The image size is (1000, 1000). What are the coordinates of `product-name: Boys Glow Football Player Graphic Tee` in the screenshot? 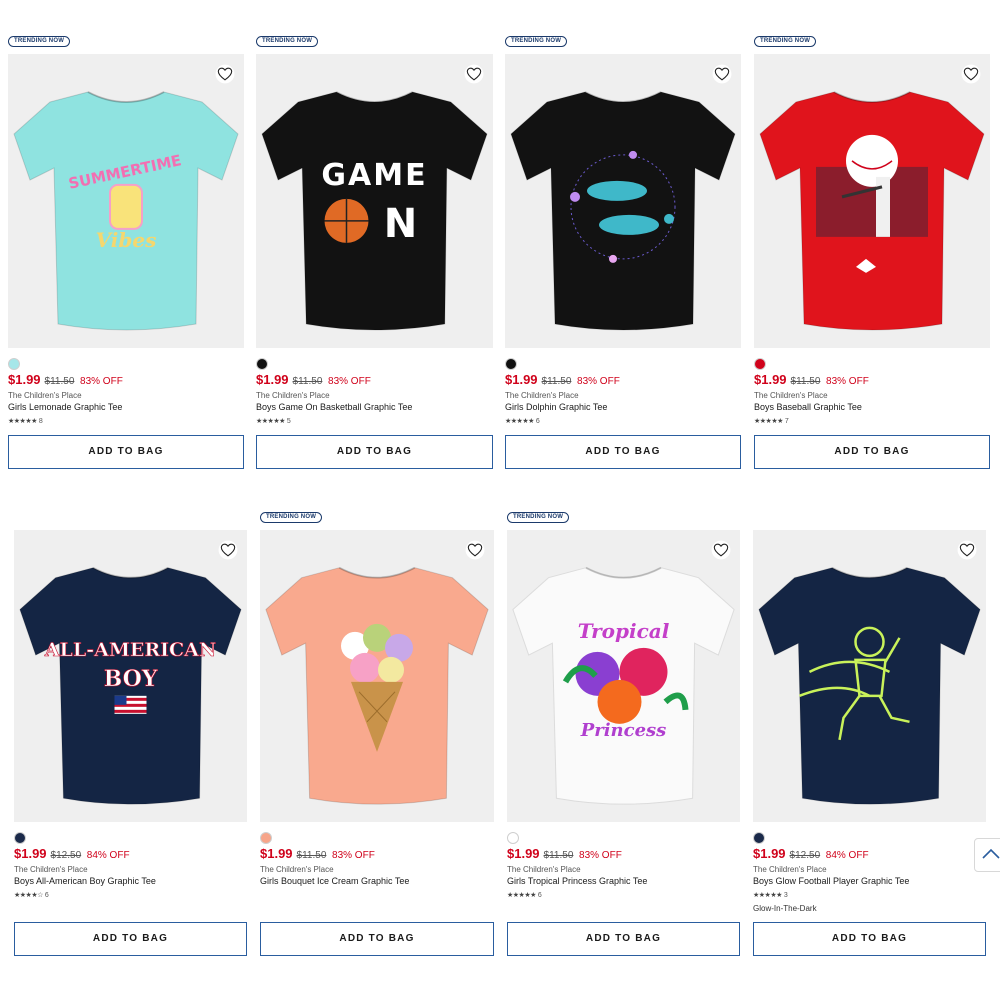 It's located at (831, 881).